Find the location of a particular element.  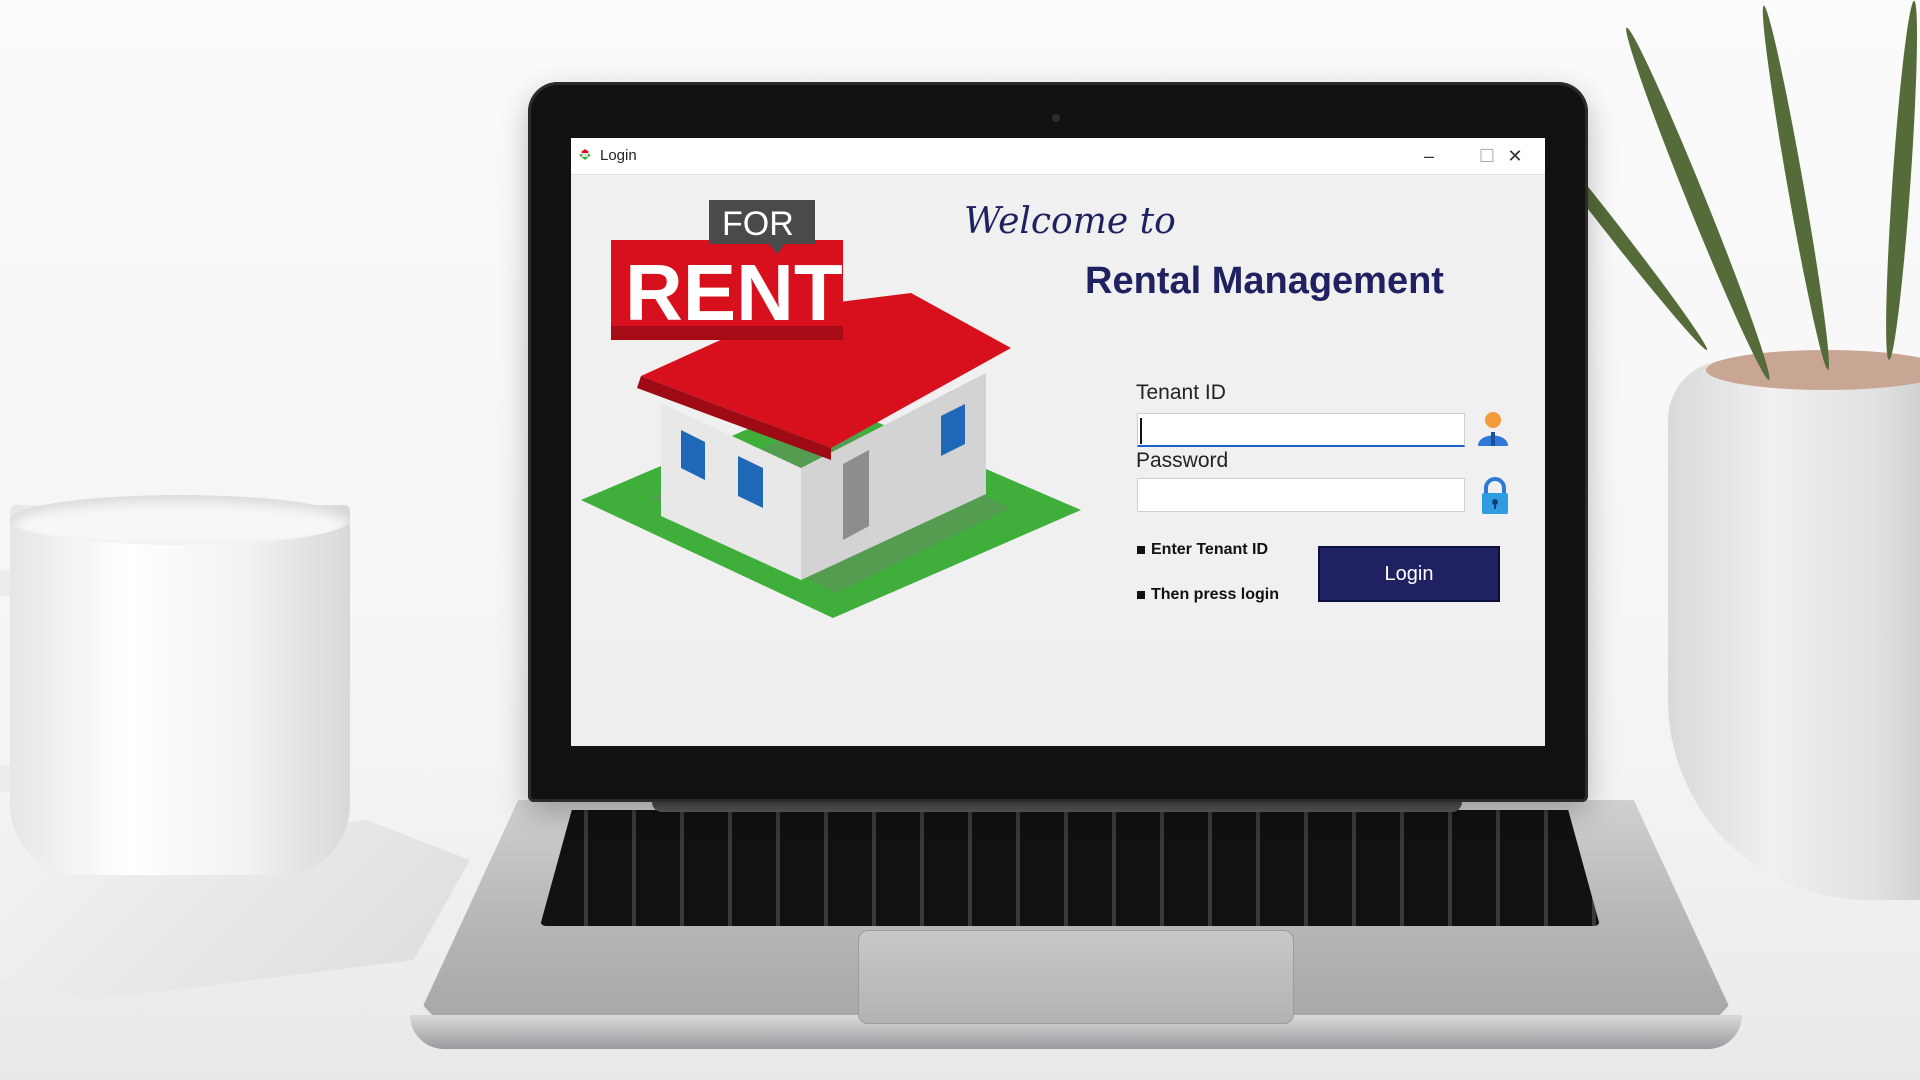

window-titlebar: Login – ☐ ✕ is located at coordinates (1058, 156).